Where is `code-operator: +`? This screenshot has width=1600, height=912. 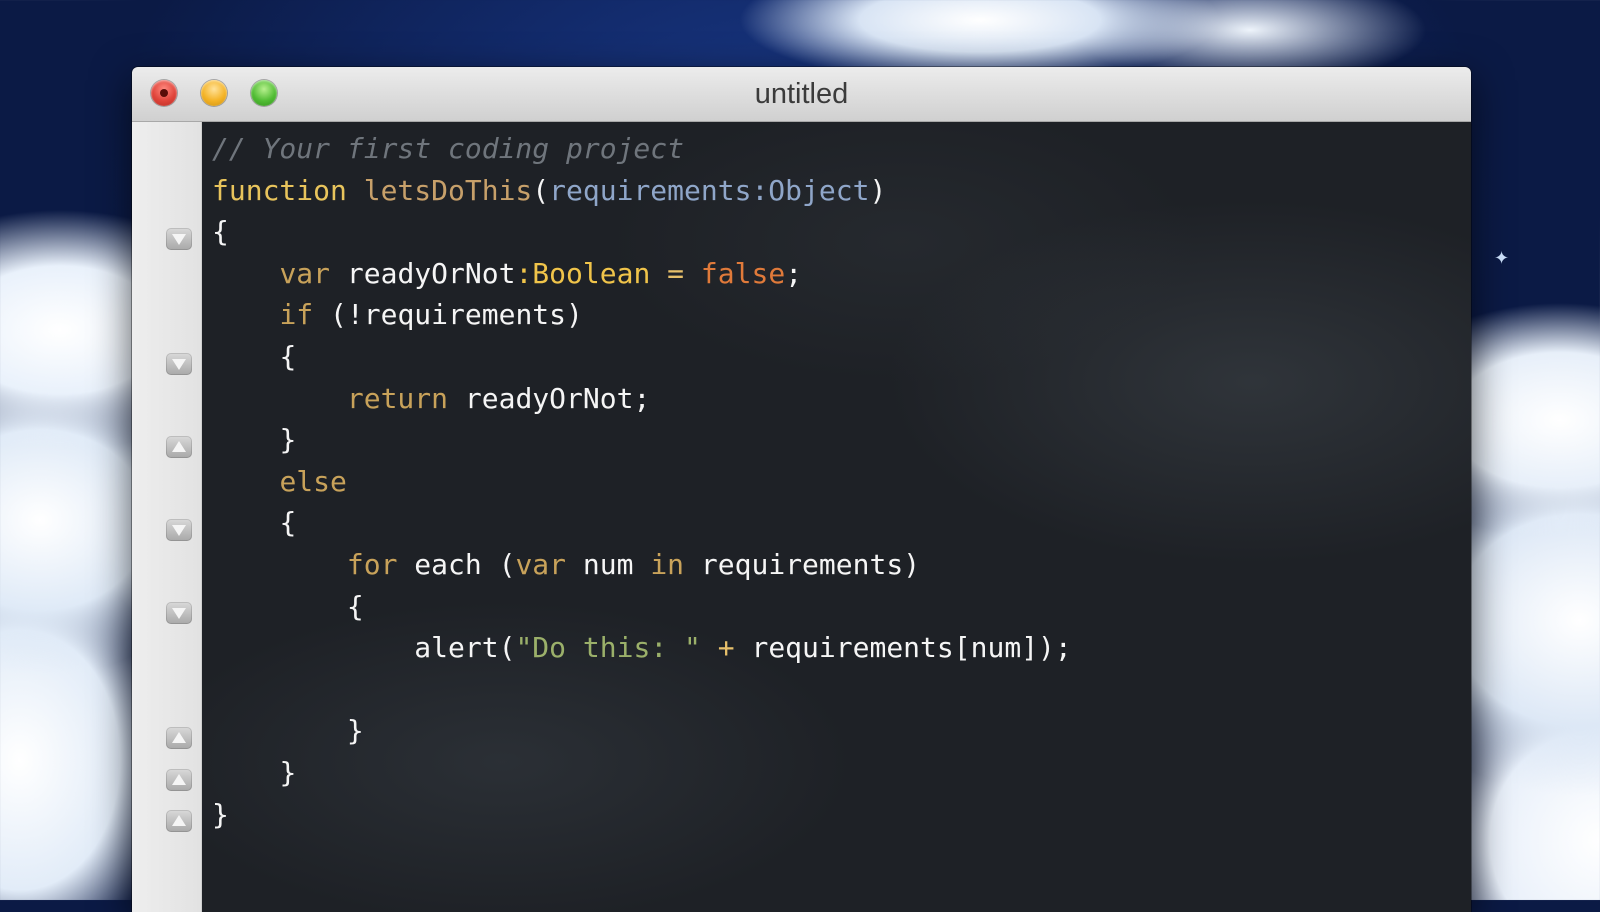 code-operator: + is located at coordinates (726, 648).